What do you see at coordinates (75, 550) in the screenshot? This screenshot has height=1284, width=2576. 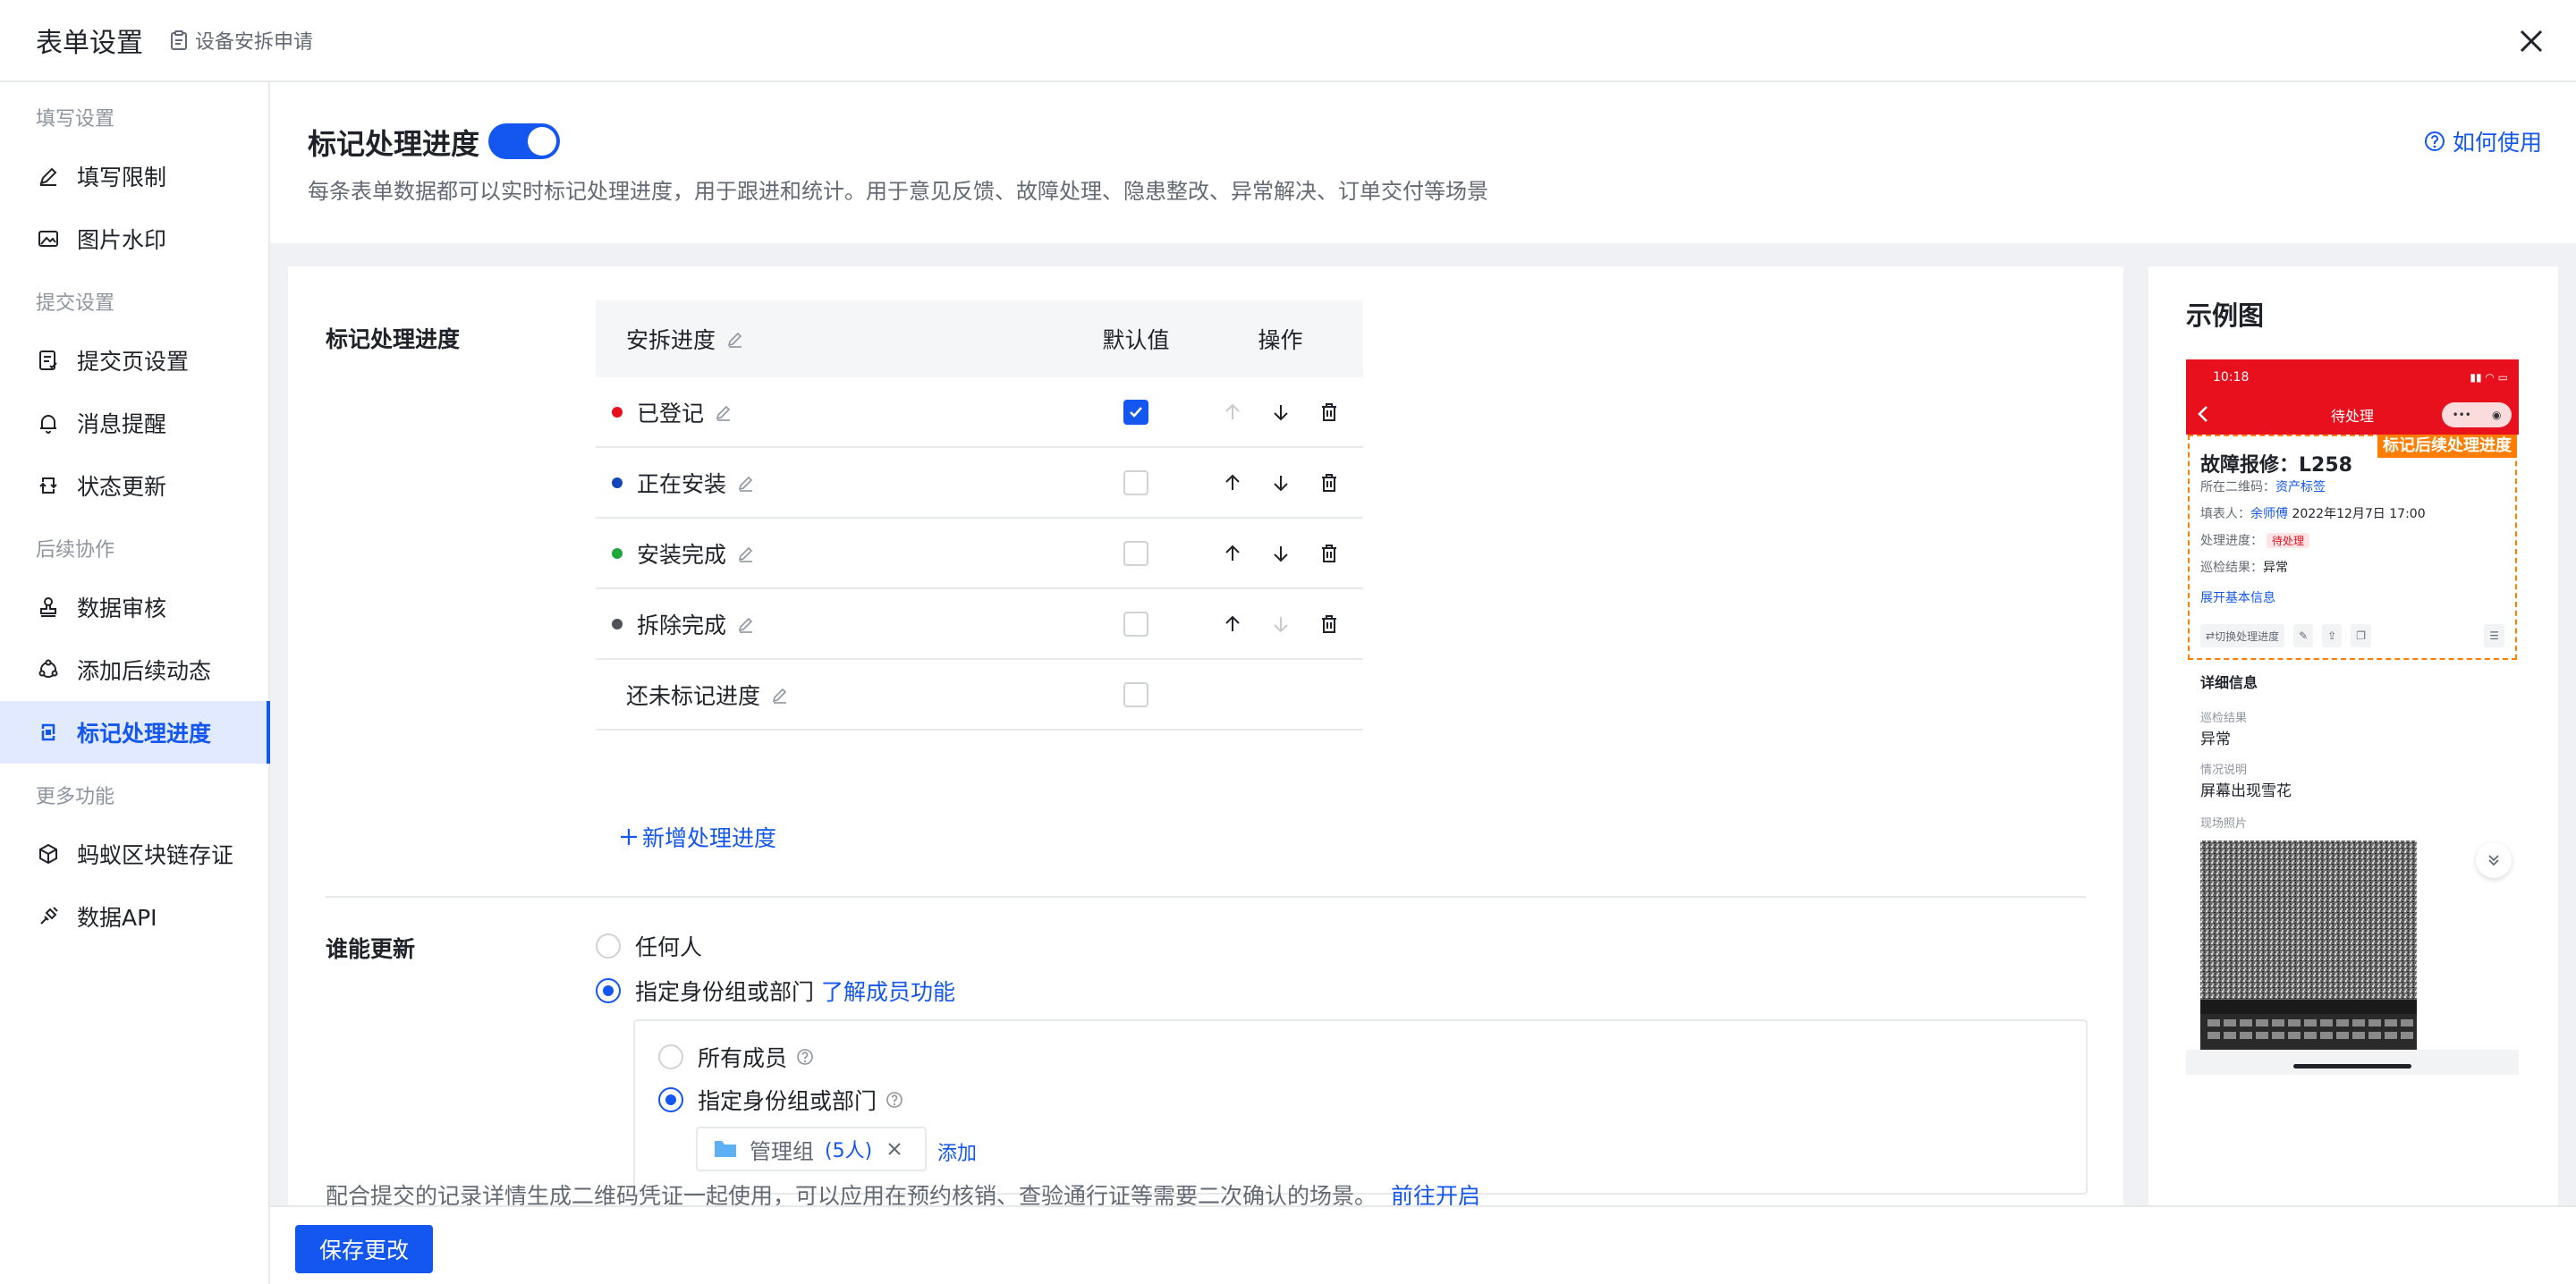 I see `sidebar-group-collab: 后续协作` at bounding box center [75, 550].